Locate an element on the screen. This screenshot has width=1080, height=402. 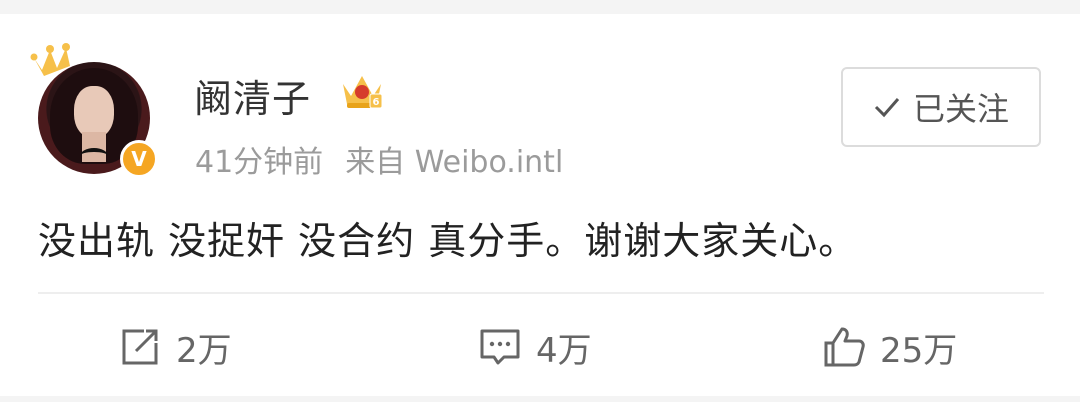
post-meta: 41分钟前 来自 Weibo.intl is located at coordinates (379, 159).